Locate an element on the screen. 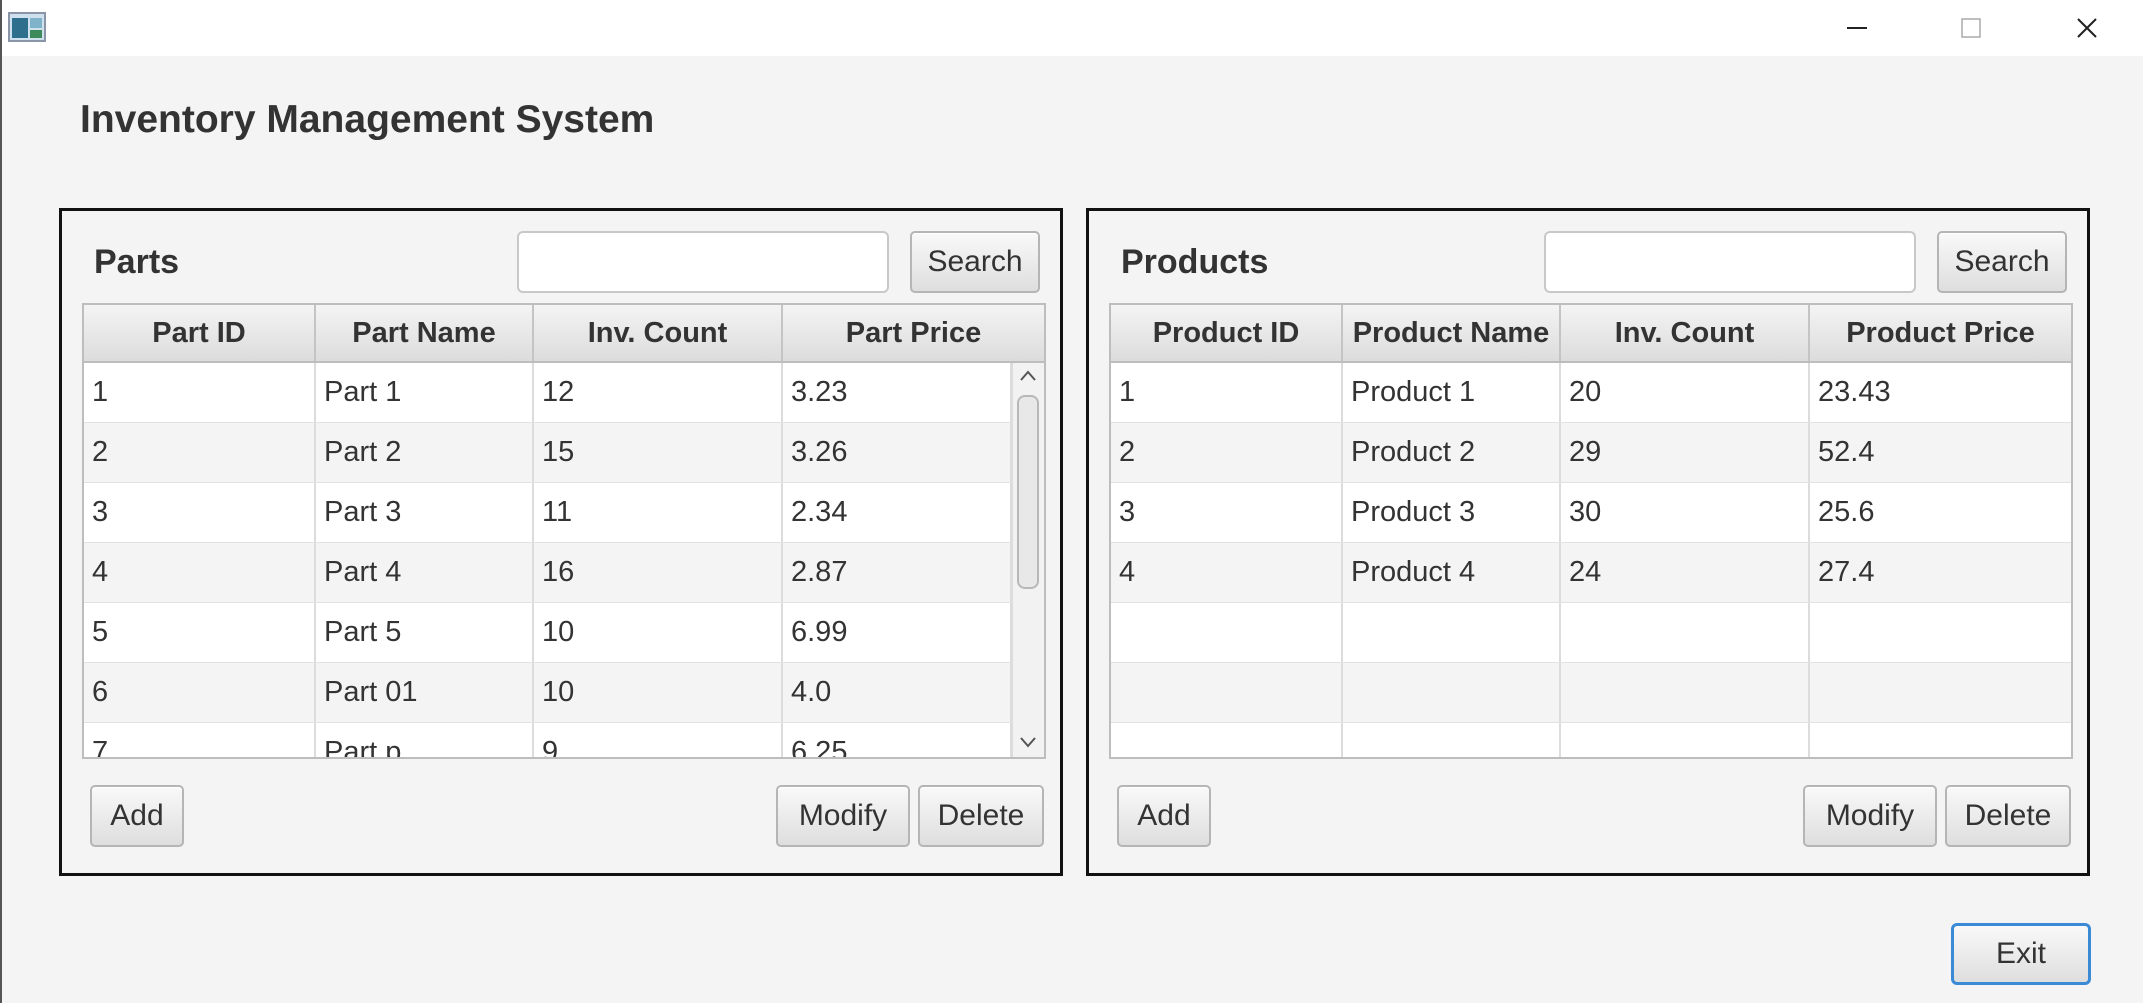  table-row: 2 Product 2 29 52.4 is located at coordinates (1591, 453).